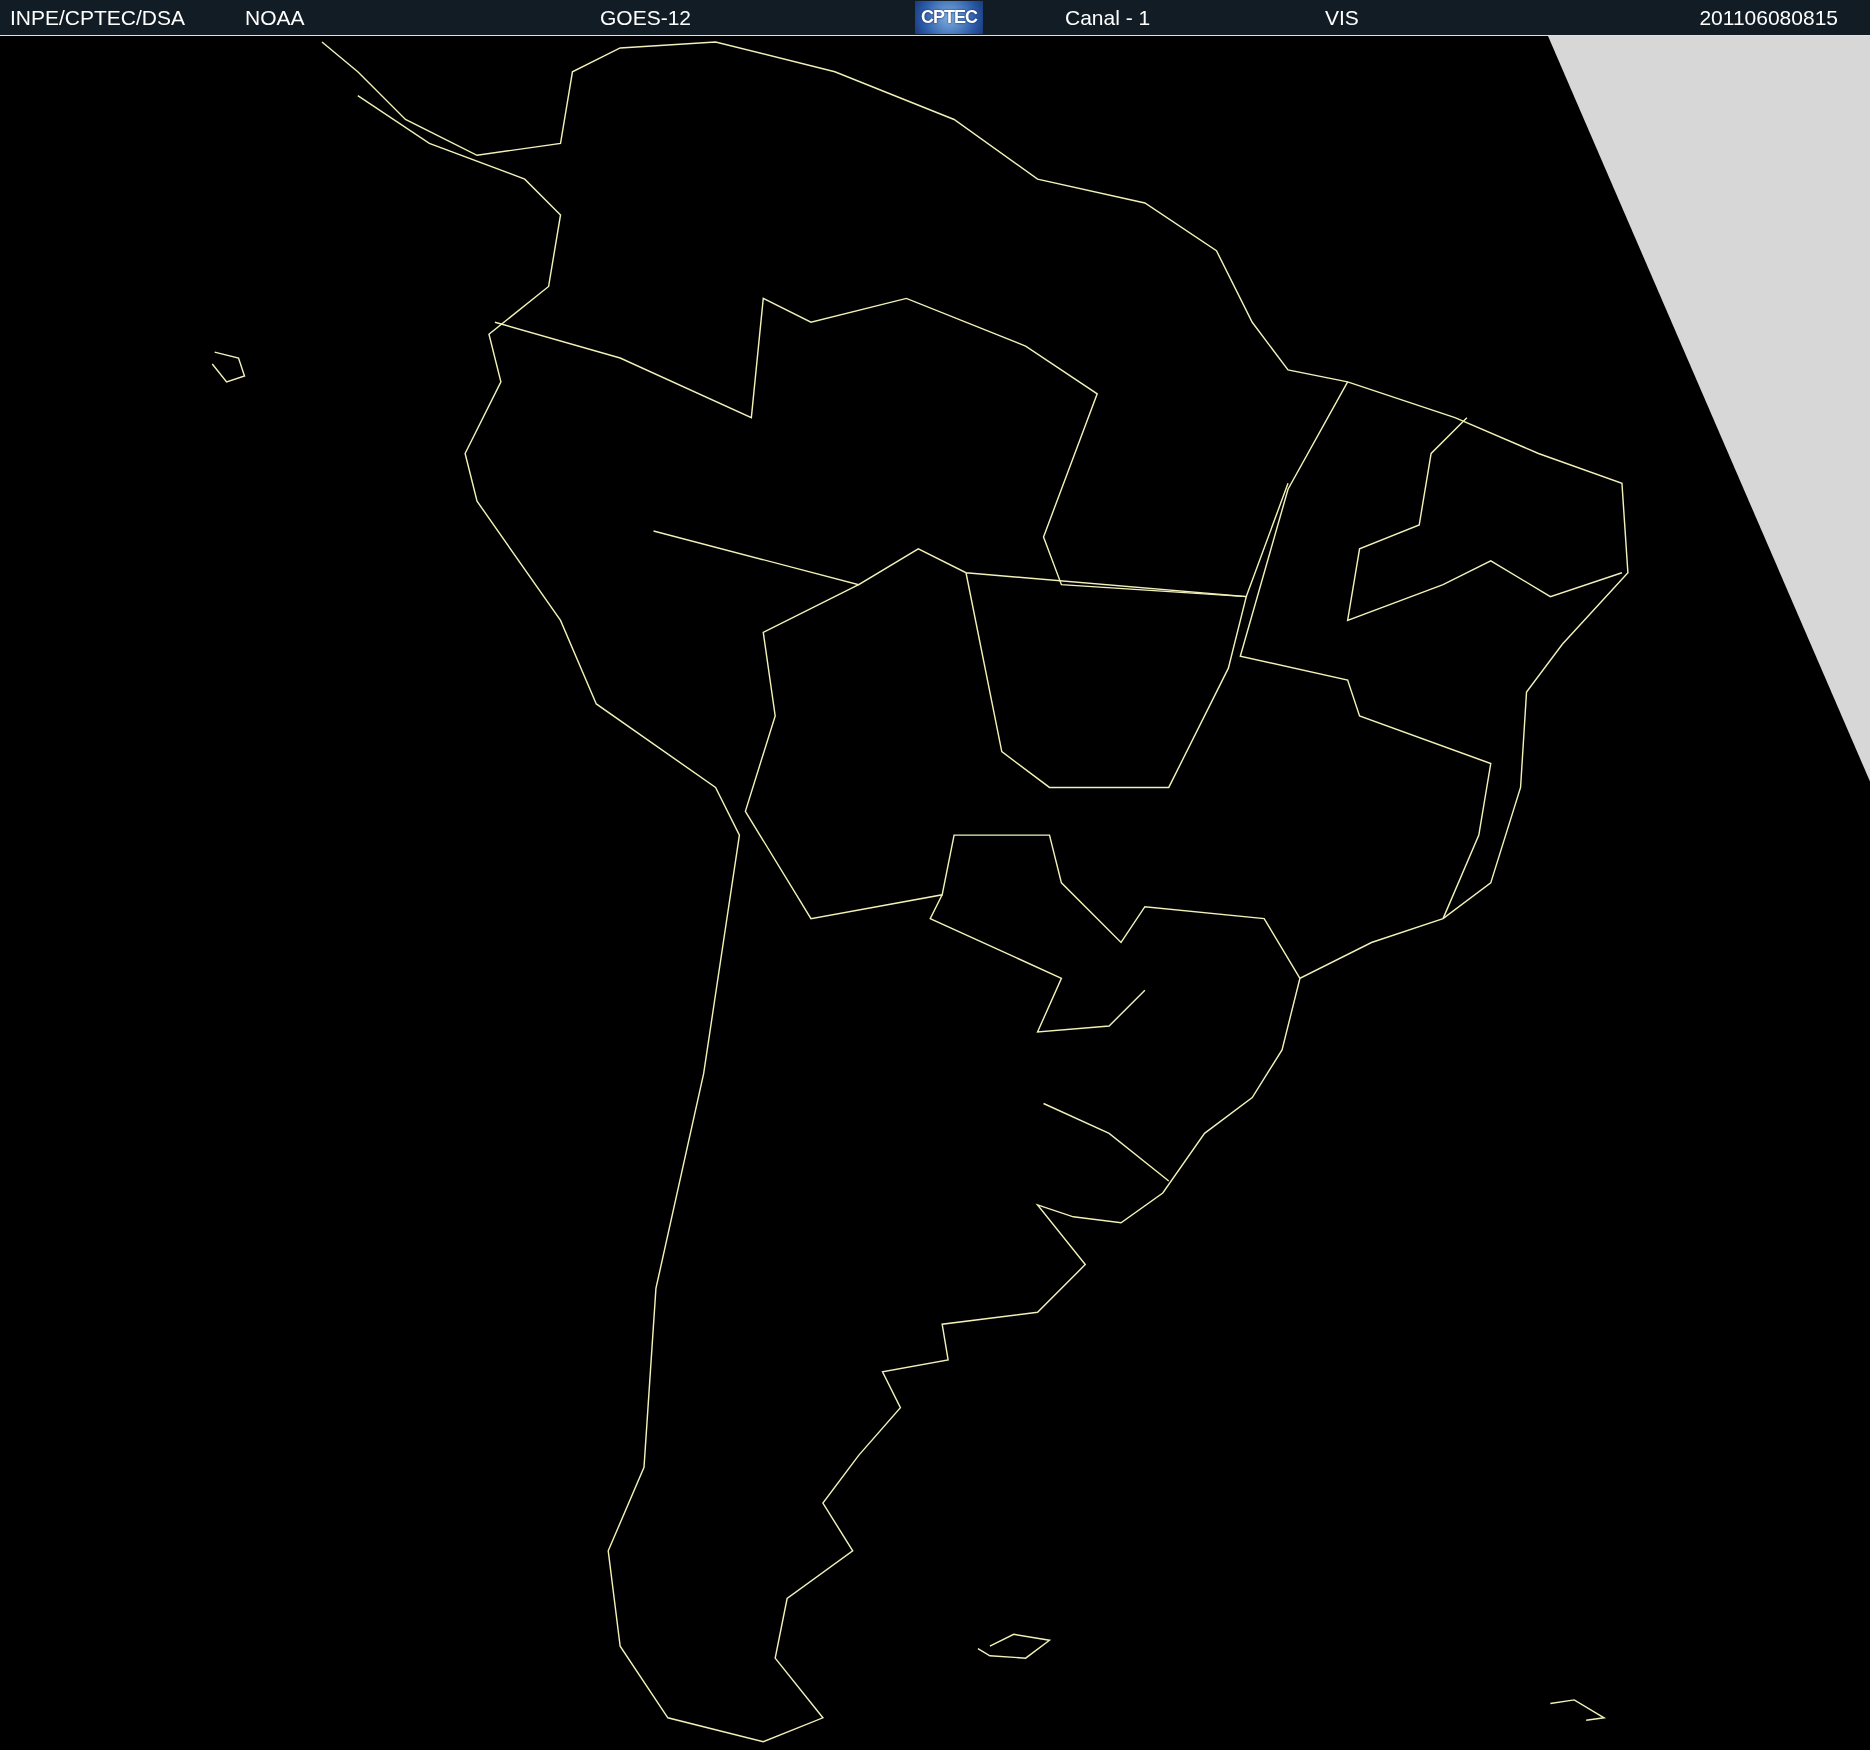  Describe the element at coordinates (1108, 17) in the screenshot. I see `channel-label: Canal - 1` at that location.